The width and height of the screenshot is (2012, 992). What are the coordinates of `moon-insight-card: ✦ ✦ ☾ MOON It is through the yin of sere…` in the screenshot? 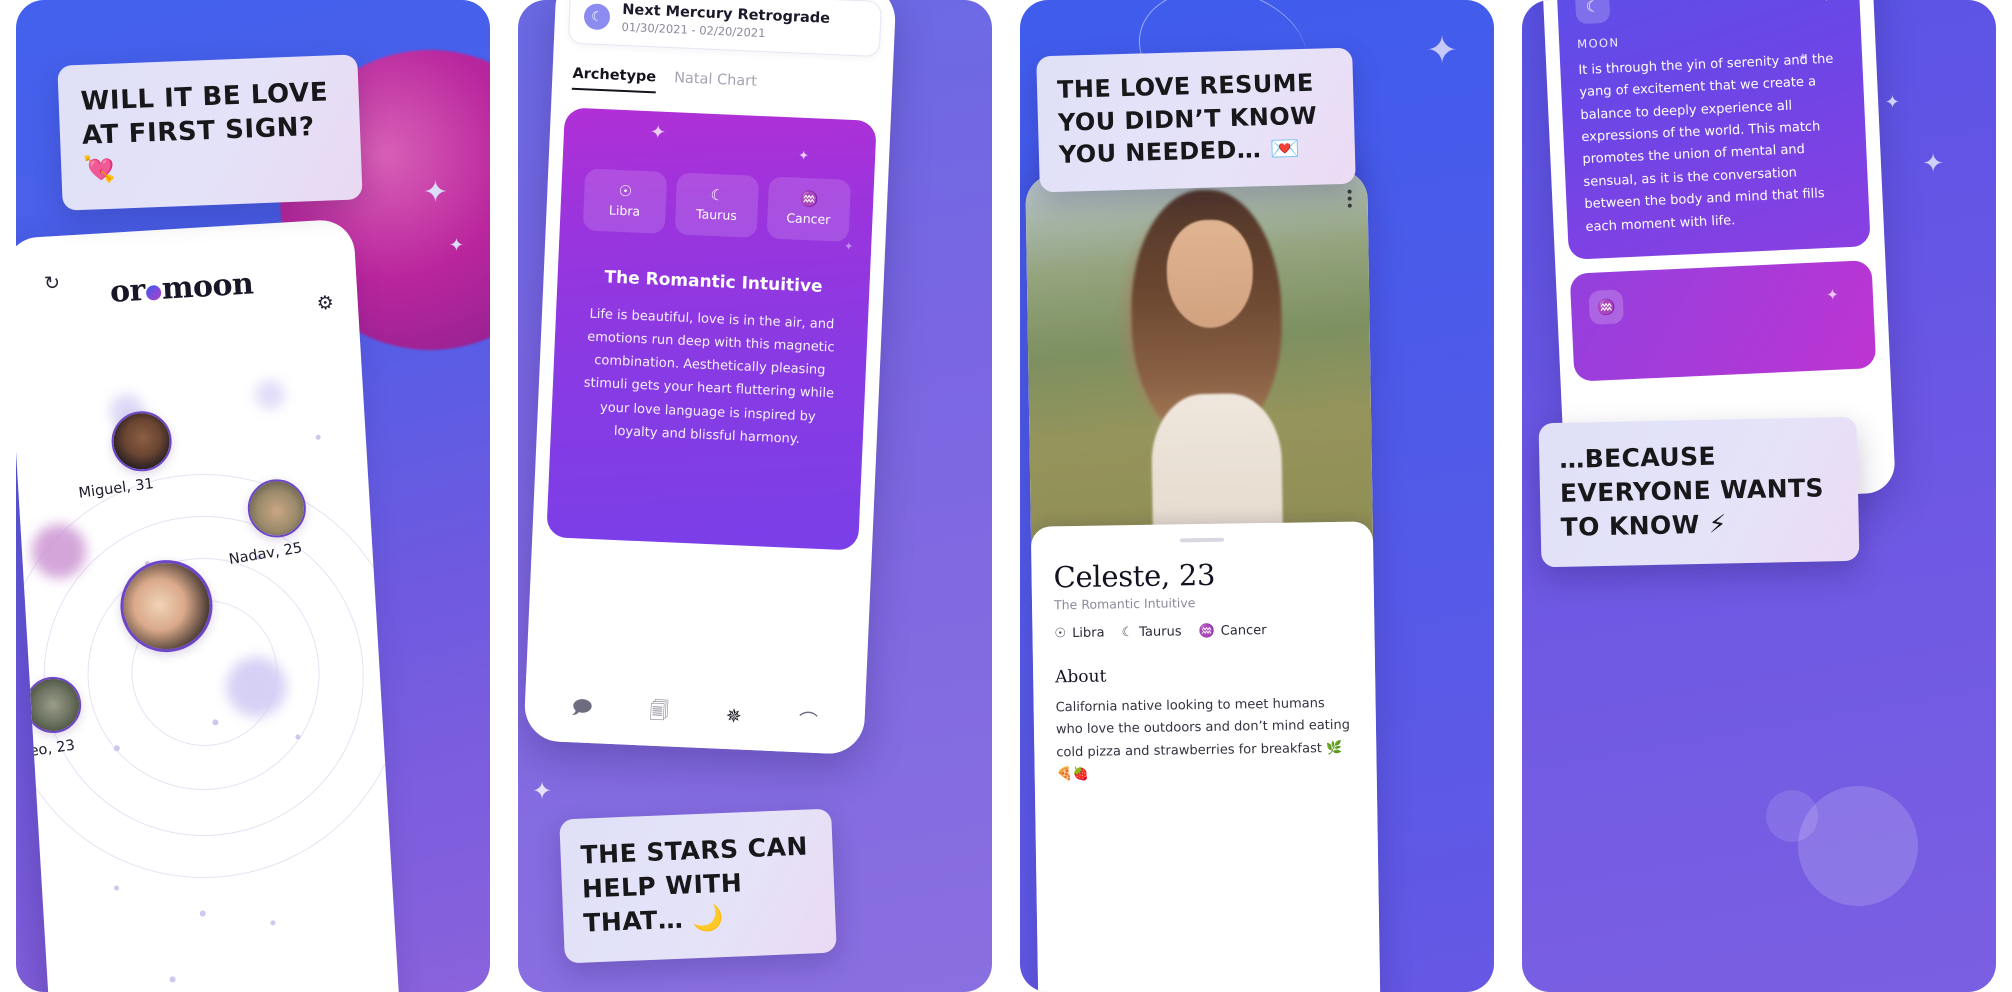 It's located at (1713, 130).